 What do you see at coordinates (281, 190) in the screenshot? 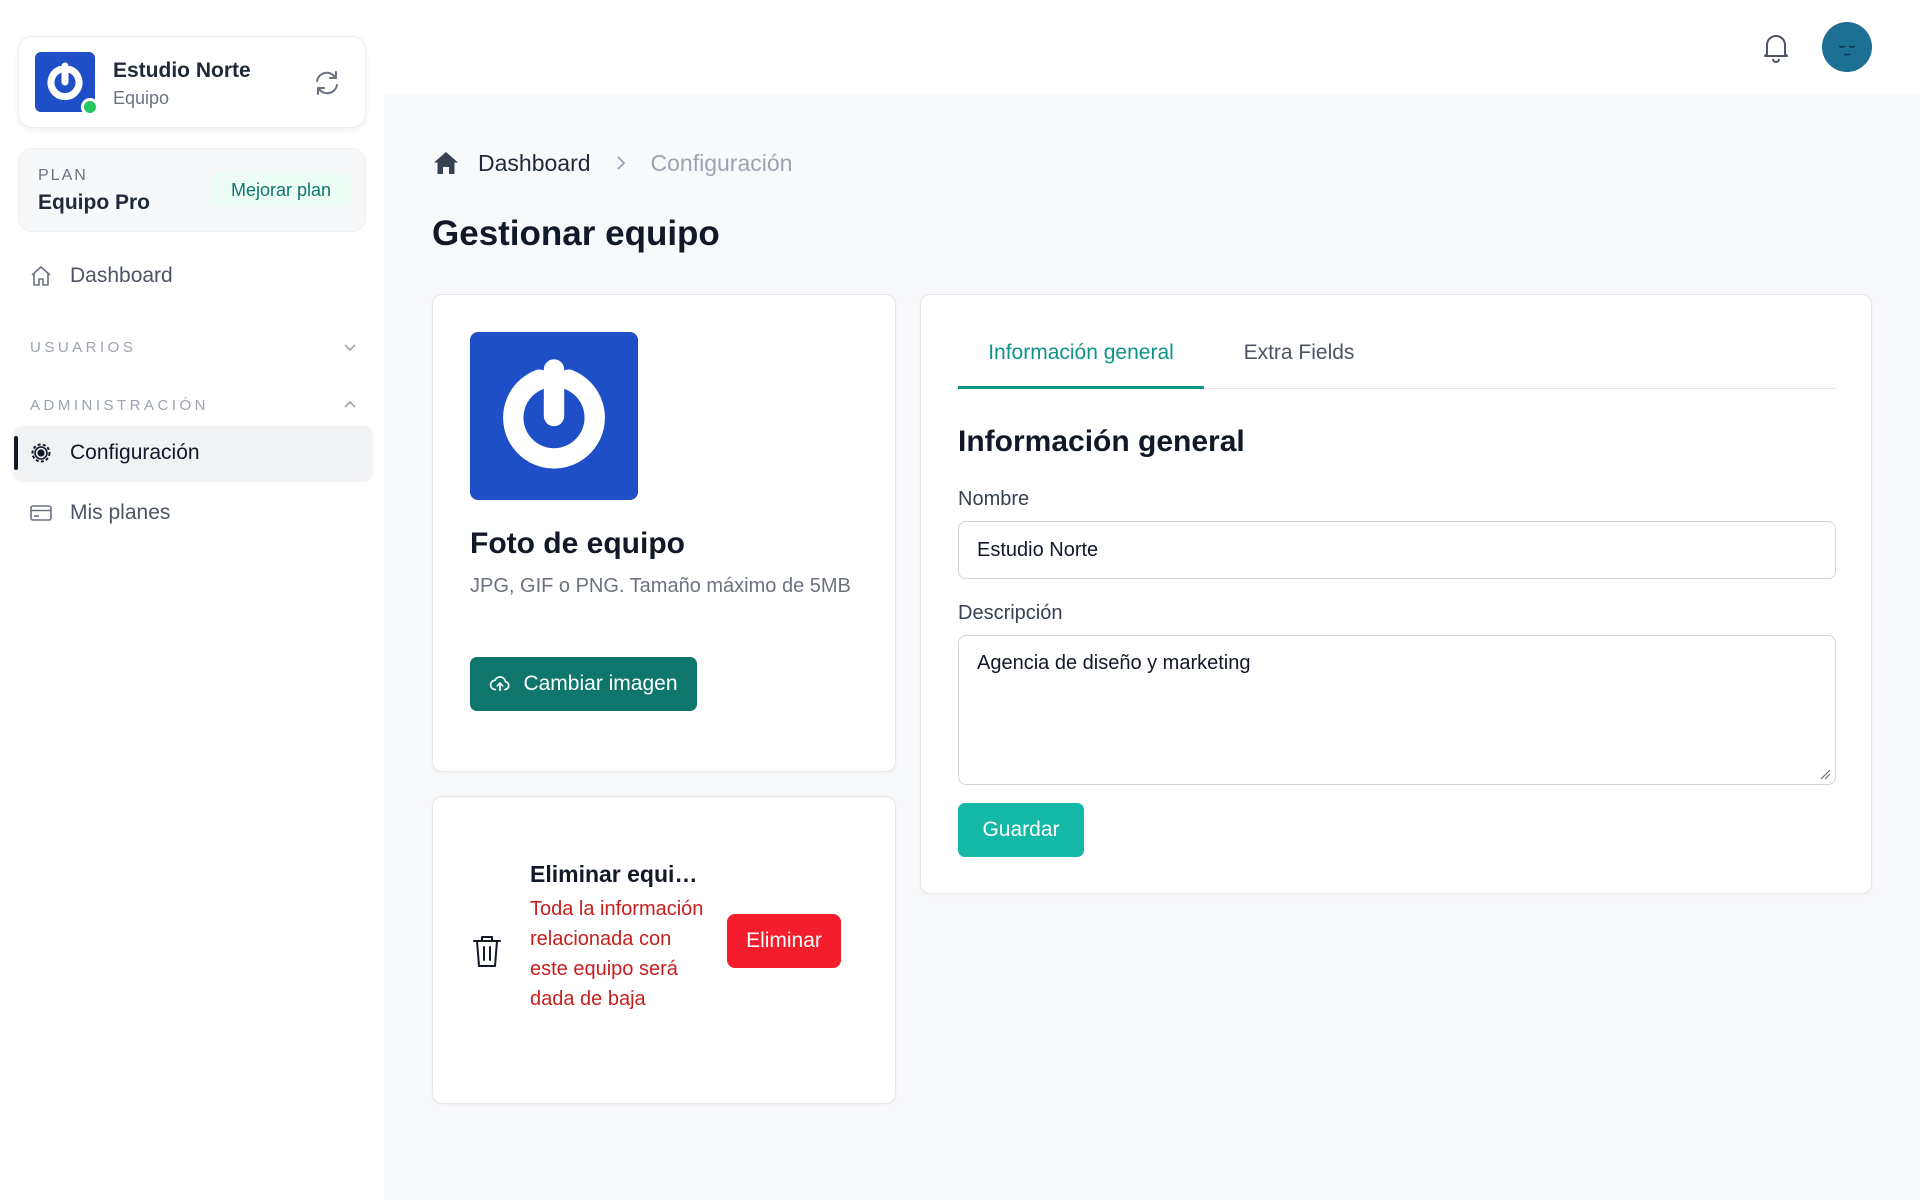
I see `upgrade-plan-button: Mejorar plan` at bounding box center [281, 190].